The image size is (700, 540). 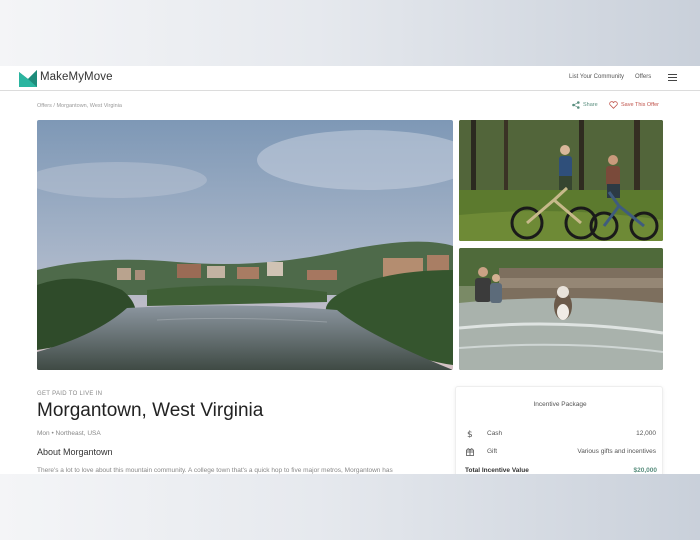 I want to click on incentive-value: 12,000, so click(x=646, y=433).